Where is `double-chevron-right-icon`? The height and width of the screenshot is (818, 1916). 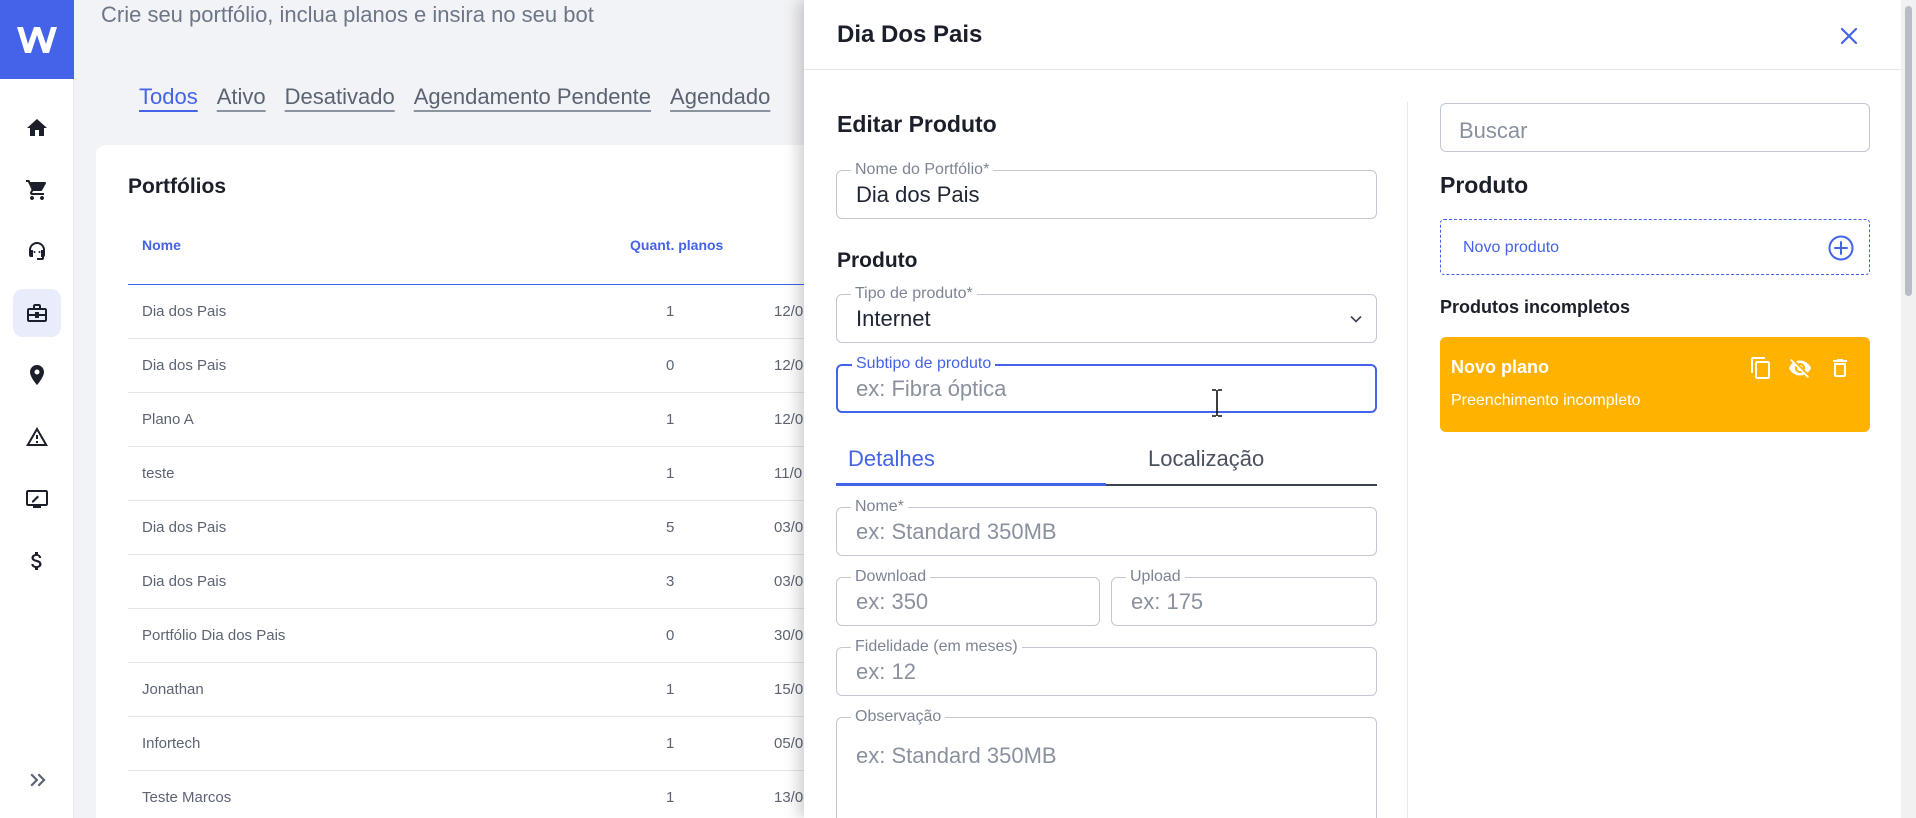 double-chevron-right-icon is located at coordinates (38, 780).